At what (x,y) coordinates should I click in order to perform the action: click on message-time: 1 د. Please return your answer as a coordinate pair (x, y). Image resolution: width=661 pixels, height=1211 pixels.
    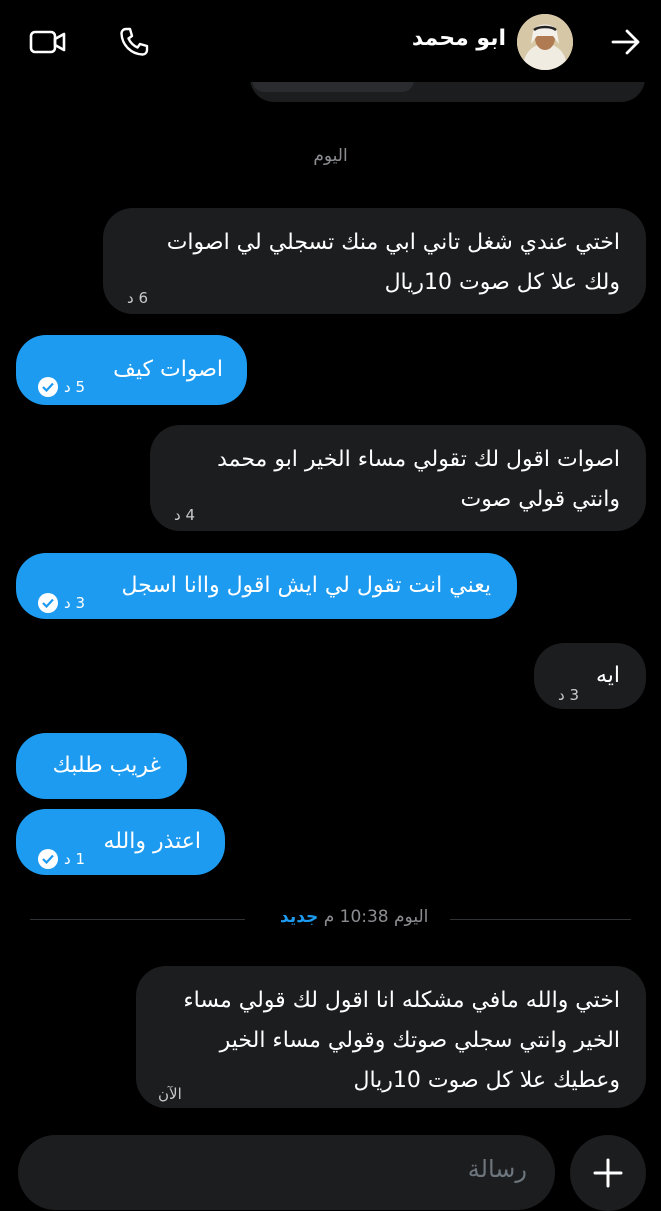
    Looking at the image, I should click on (74, 859).